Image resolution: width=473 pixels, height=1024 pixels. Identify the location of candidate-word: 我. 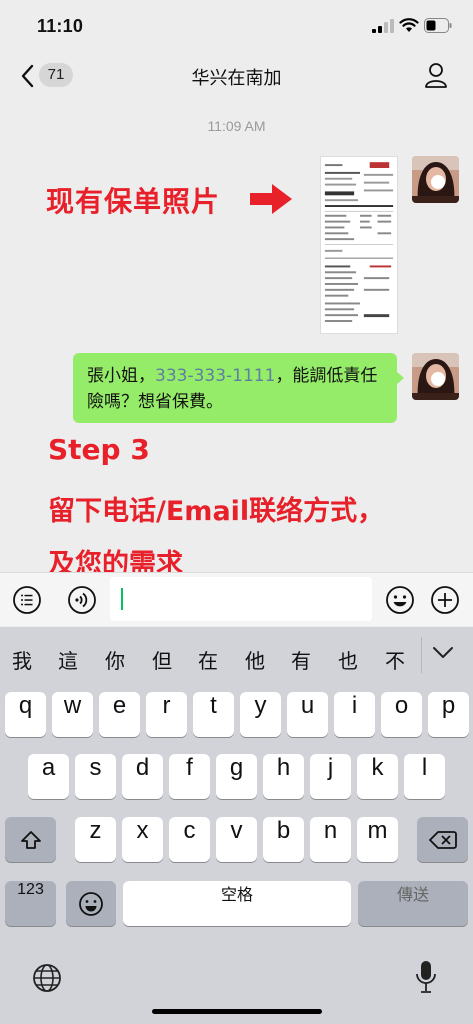
(22, 659).